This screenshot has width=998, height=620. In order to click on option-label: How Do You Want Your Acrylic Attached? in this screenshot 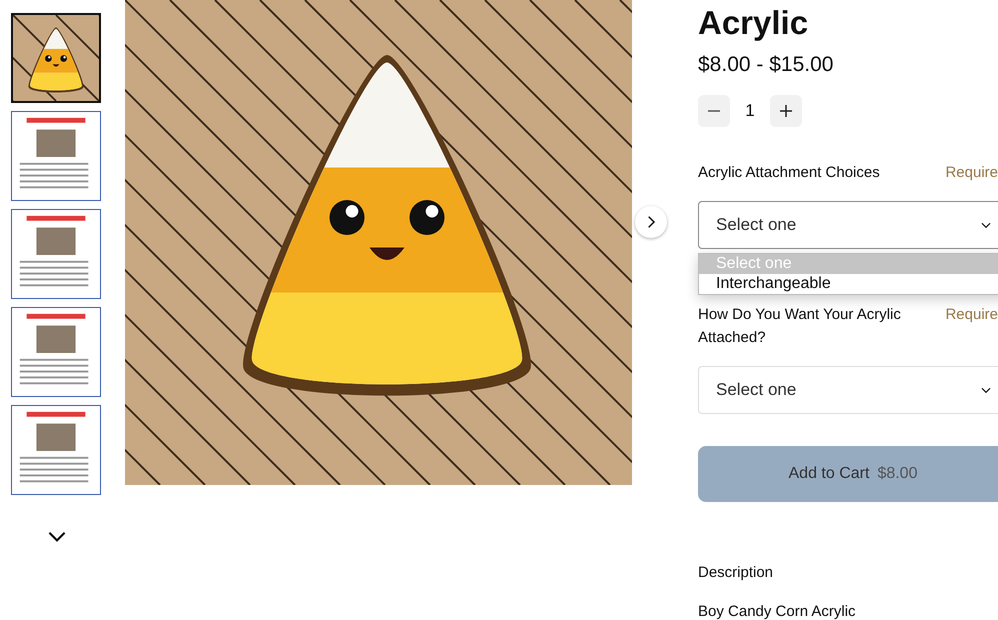, I will do `click(800, 326)`.